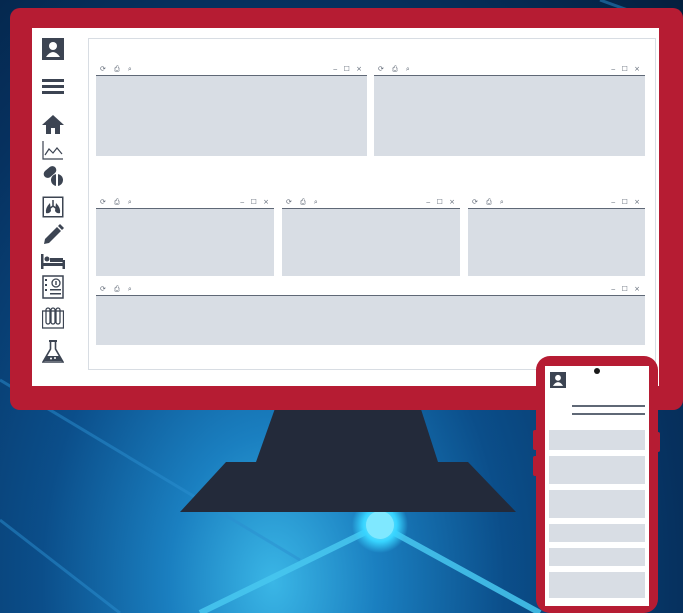  Describe the element at coordinates (509, 110) in the screenshot. I see `panel-top-right: ⟳ ⎙ ⌕ ‒ ☐ ×` at that location.